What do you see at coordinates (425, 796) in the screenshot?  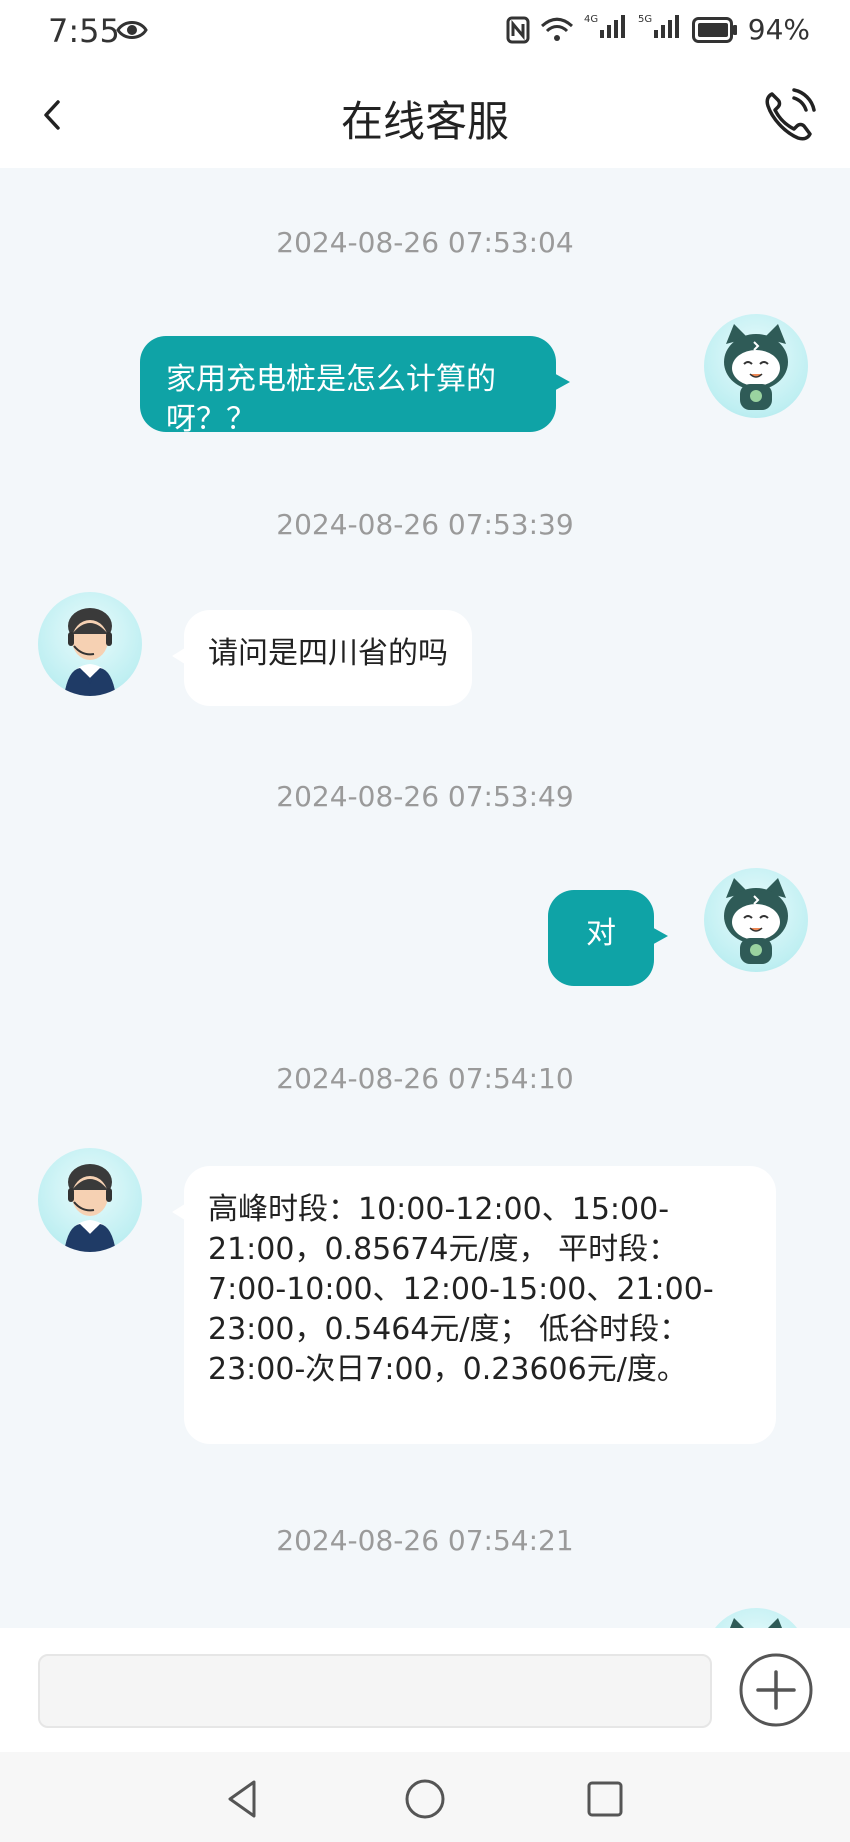 I see `message-timestamp: 2024-08-26 07:53:49` at bounding box center [425, 796].